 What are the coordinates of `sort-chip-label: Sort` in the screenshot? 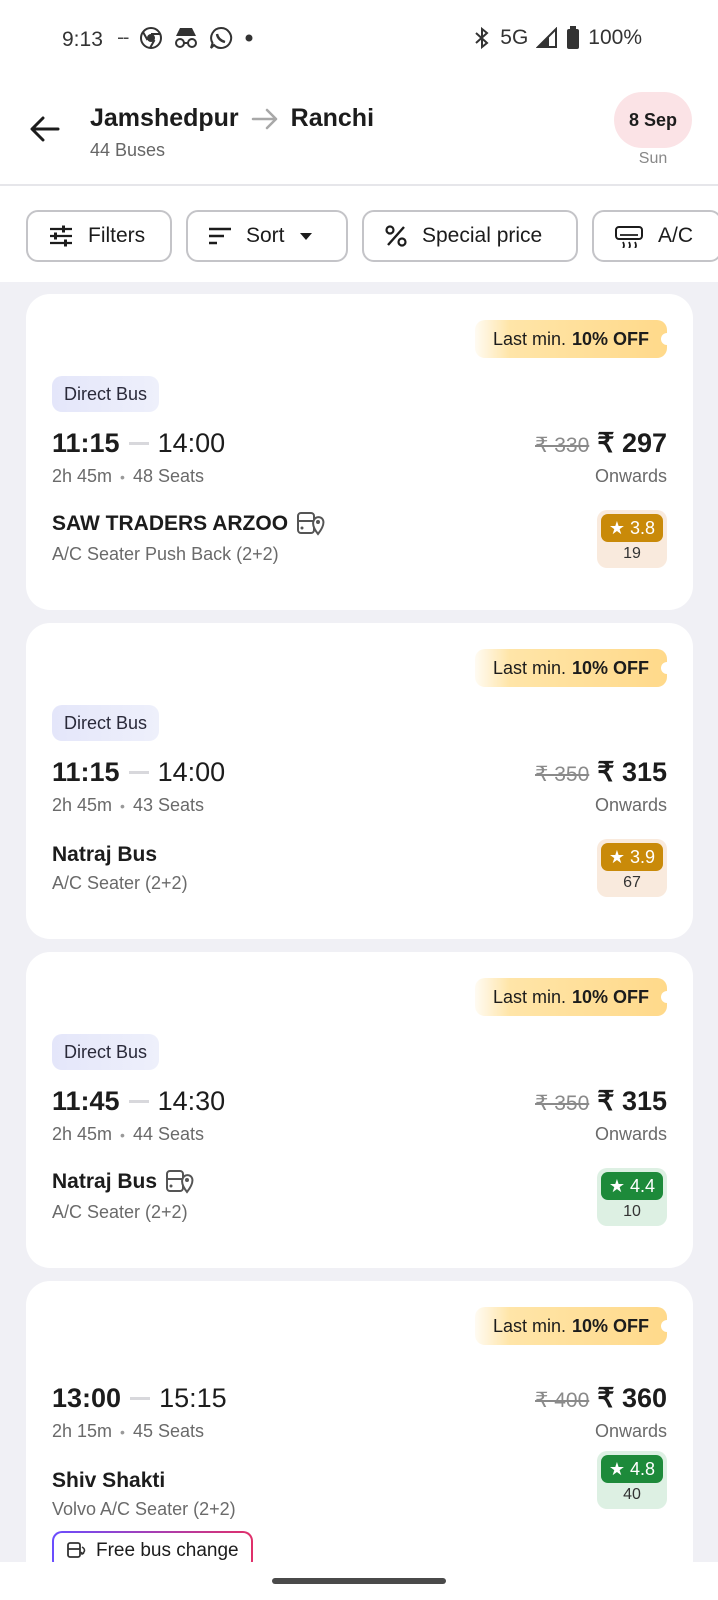 It's located at (265, 235).